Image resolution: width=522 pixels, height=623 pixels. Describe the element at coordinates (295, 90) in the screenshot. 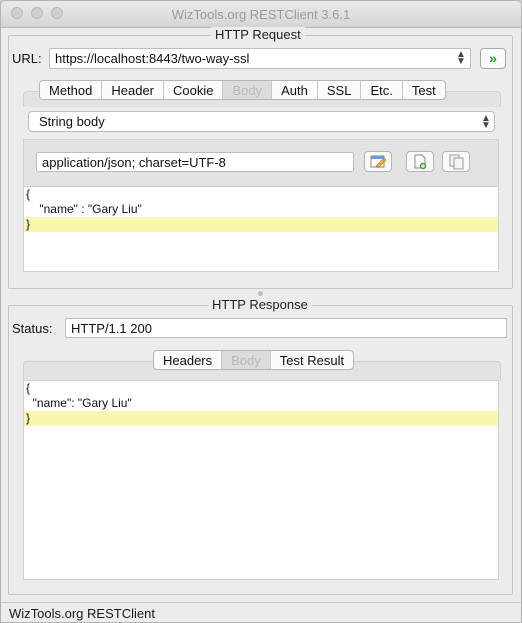

I see `request-tab-auth: Auth` at that location.